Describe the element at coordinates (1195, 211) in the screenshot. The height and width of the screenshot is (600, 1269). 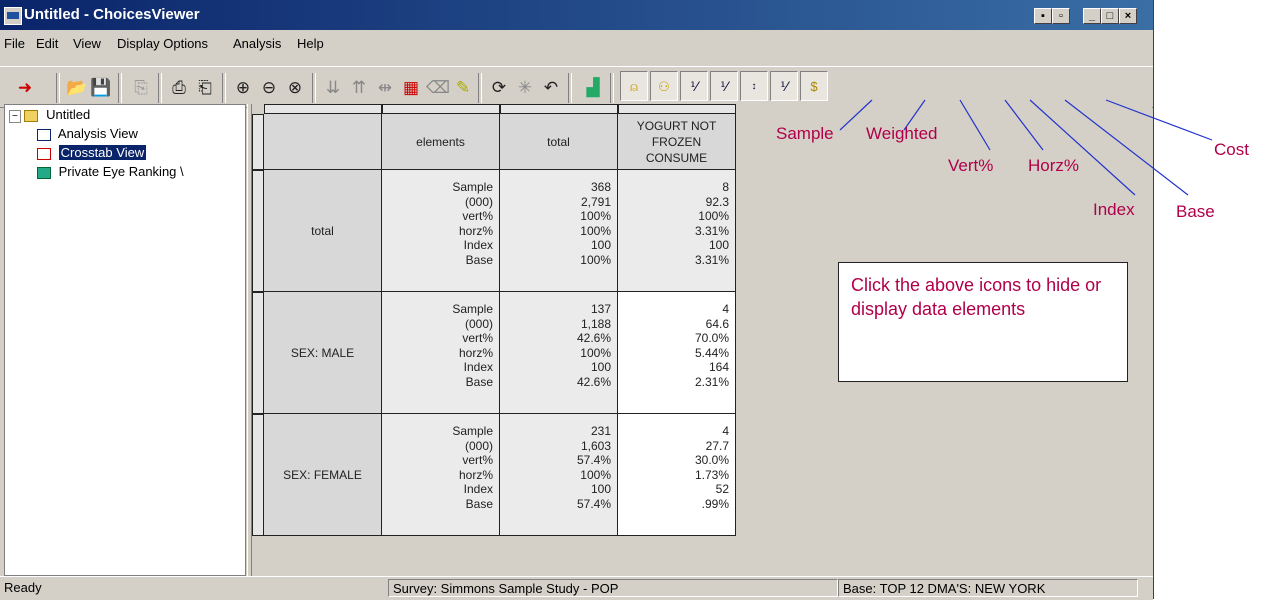
I see `callout-base: Base` at that location.